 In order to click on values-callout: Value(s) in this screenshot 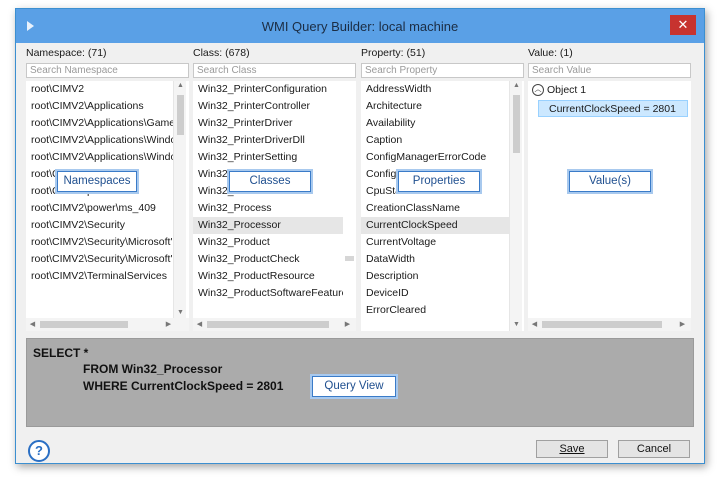, I will do `click(610, 181)`.